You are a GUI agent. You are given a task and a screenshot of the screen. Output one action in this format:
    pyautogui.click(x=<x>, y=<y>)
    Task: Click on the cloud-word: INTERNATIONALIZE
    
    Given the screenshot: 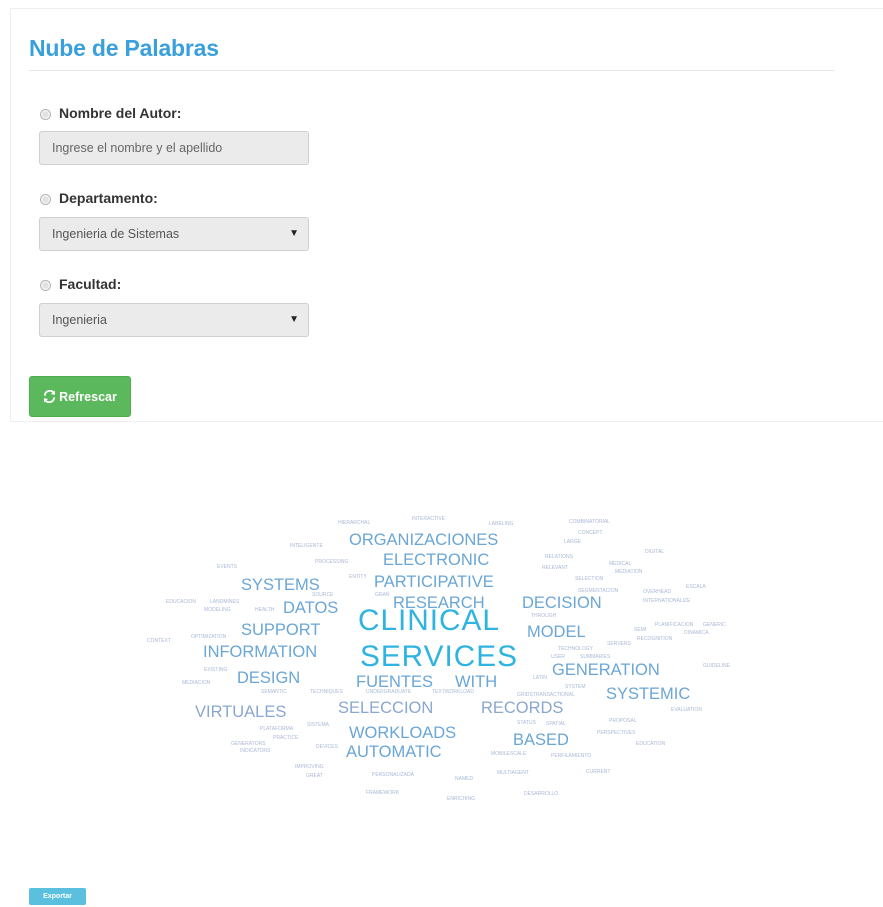 What is the action you would take?
    pyautogui.click(x=667, y=601)
    